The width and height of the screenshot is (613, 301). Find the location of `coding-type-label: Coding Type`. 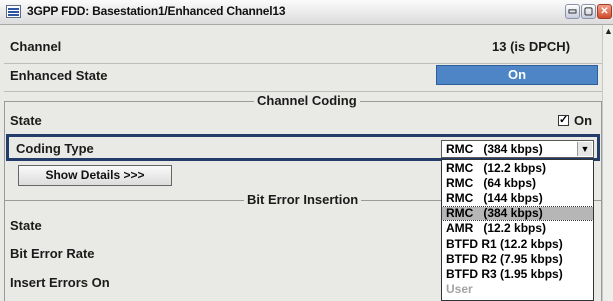

coding-type-label: Coding Type is located at coordinates (55, 148).